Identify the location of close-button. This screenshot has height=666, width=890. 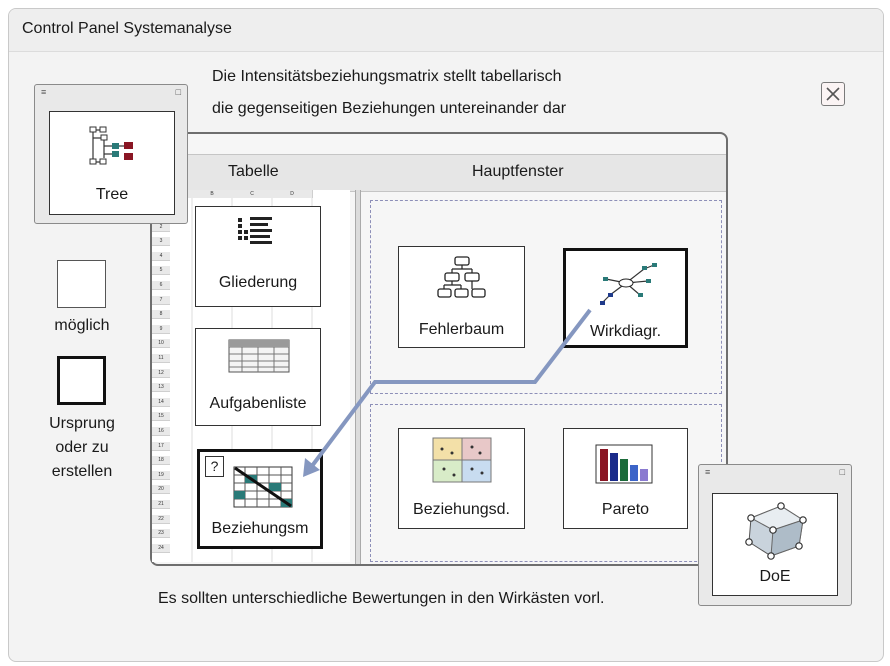
(833, 94).